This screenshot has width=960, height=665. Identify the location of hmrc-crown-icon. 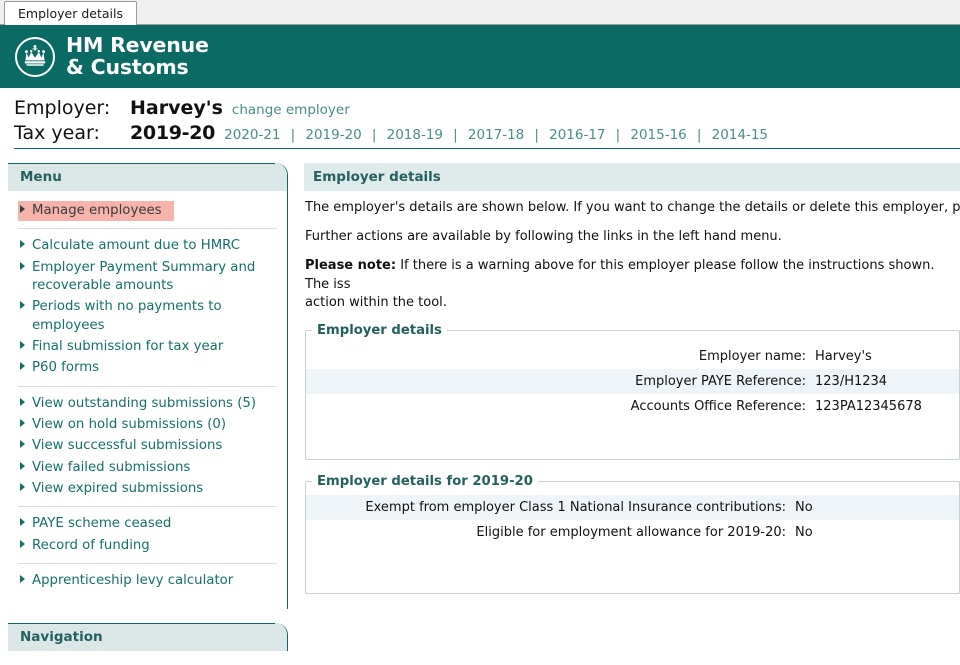
(35, 57).